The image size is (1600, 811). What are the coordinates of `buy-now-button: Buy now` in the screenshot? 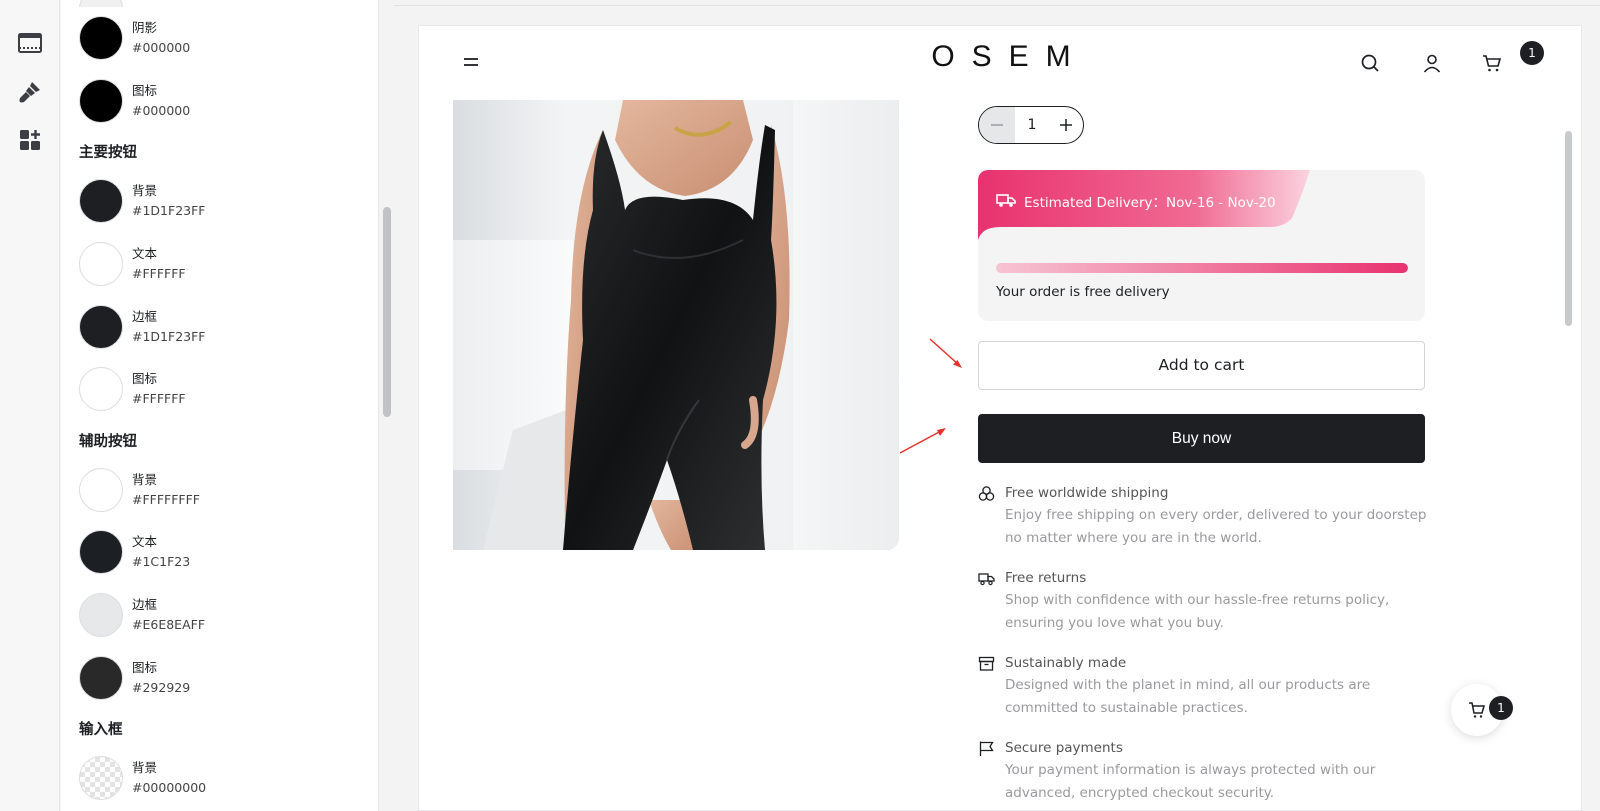 It's located at (1201, 438).